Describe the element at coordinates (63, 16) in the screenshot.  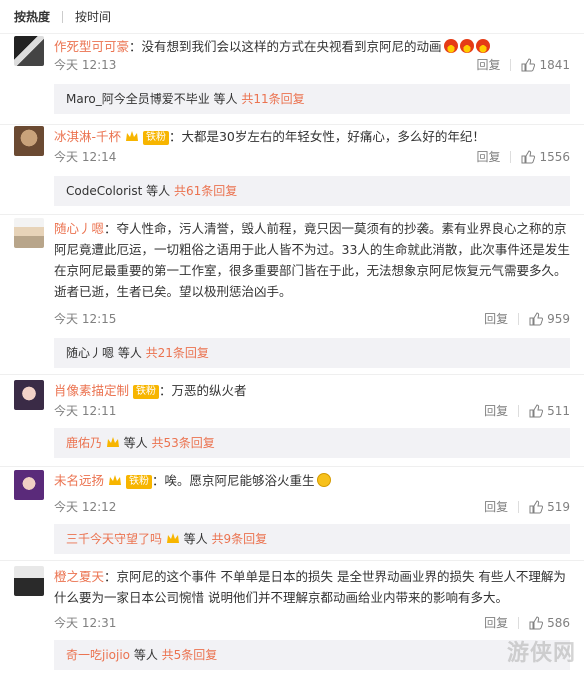
I see `sort-separator` at that location.